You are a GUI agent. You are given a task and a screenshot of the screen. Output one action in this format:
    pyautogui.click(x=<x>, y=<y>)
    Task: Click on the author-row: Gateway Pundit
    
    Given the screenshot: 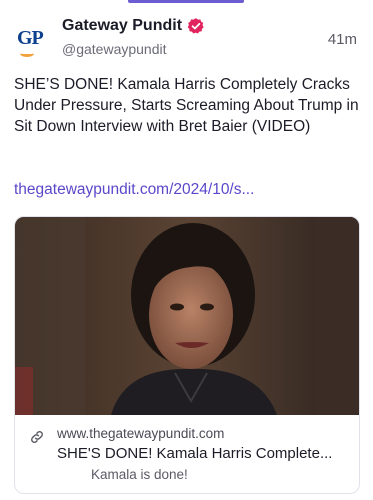 What is the action you would take?
    pyautogui.click(x=133, y=26)
    